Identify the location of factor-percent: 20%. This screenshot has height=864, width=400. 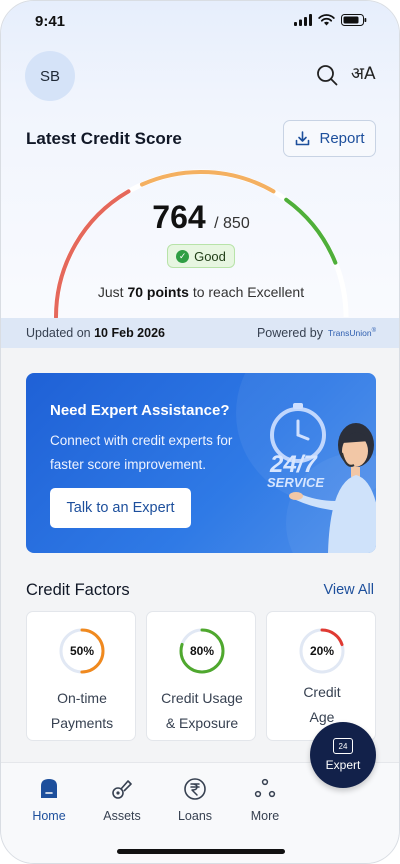
(322, 651).